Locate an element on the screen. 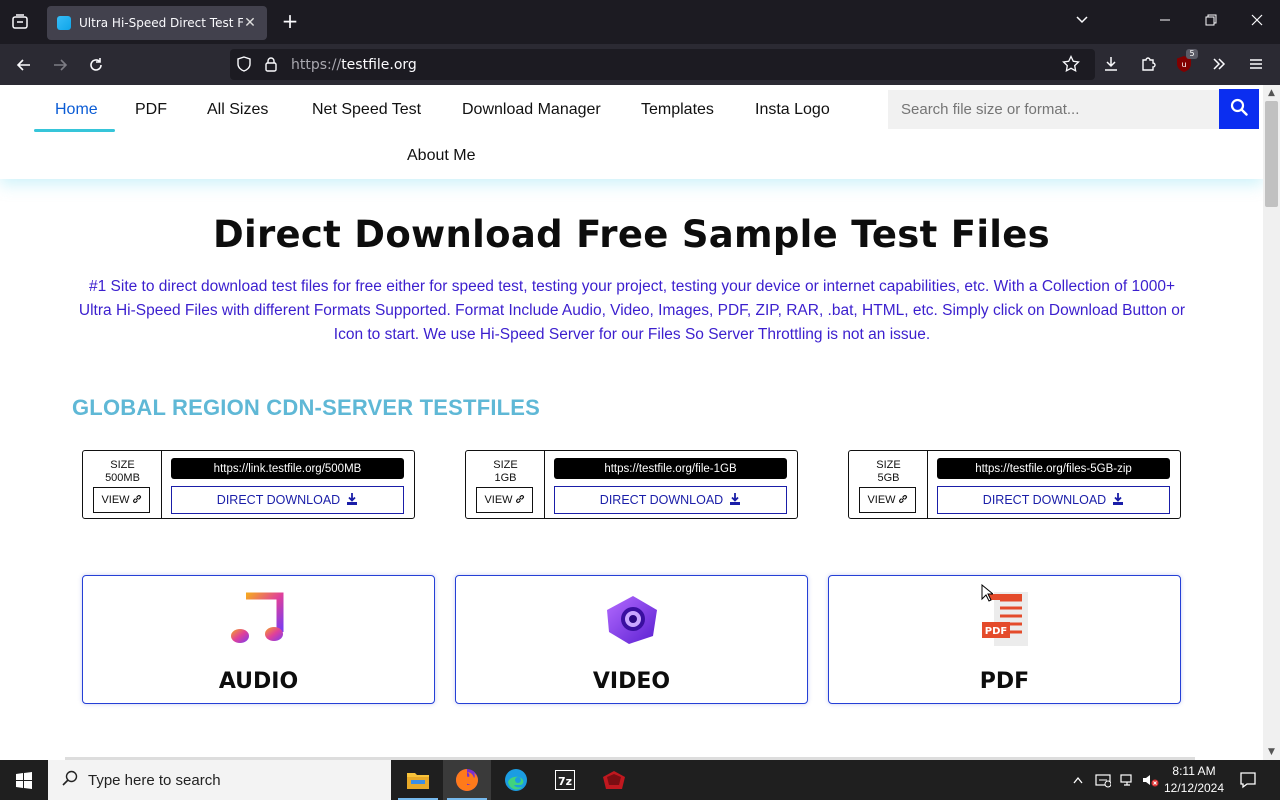 This screenshot has height=800, width=1280. app-tray-icon is located at coordinates (614, 780).